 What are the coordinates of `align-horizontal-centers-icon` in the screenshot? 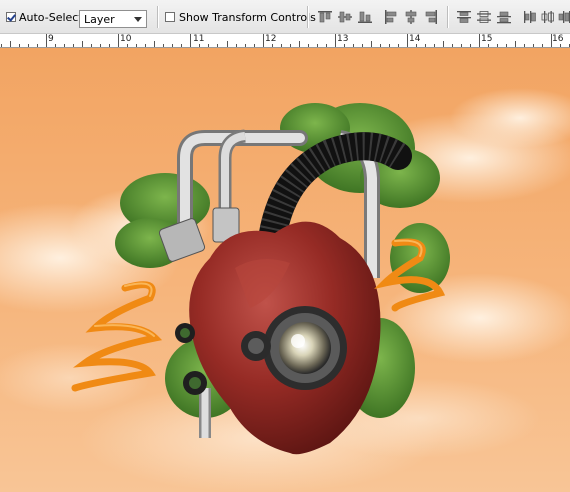 It's located at (411, 17).